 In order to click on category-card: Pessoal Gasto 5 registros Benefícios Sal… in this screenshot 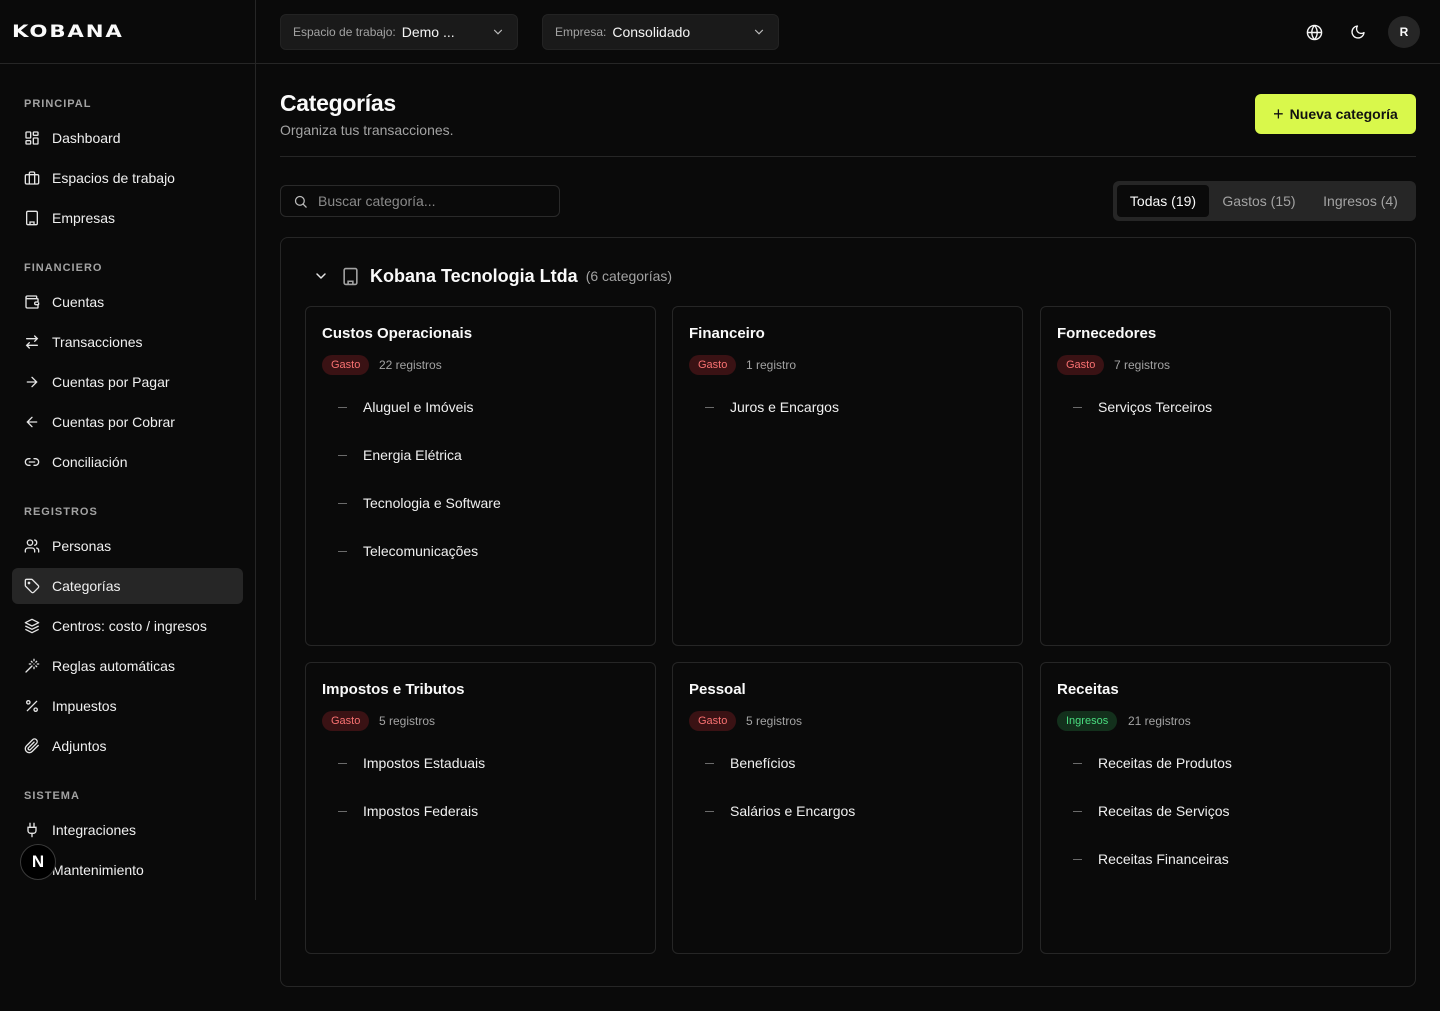, I will do `click(847, 808)`.